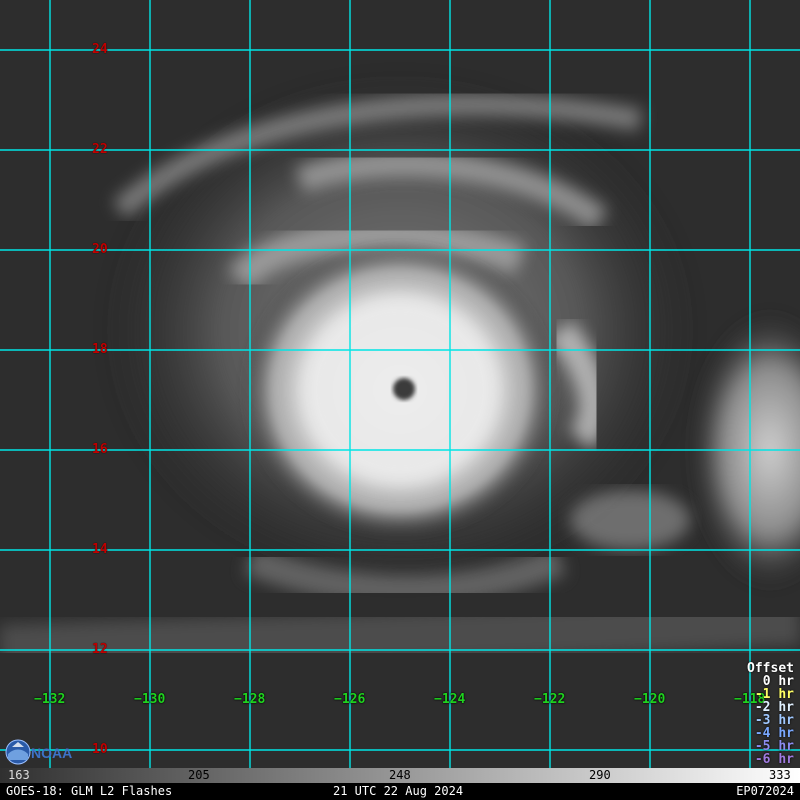 The image size is (800, 800). I want to click on noaa-logo-icon: NOAA, so click(39, 754).